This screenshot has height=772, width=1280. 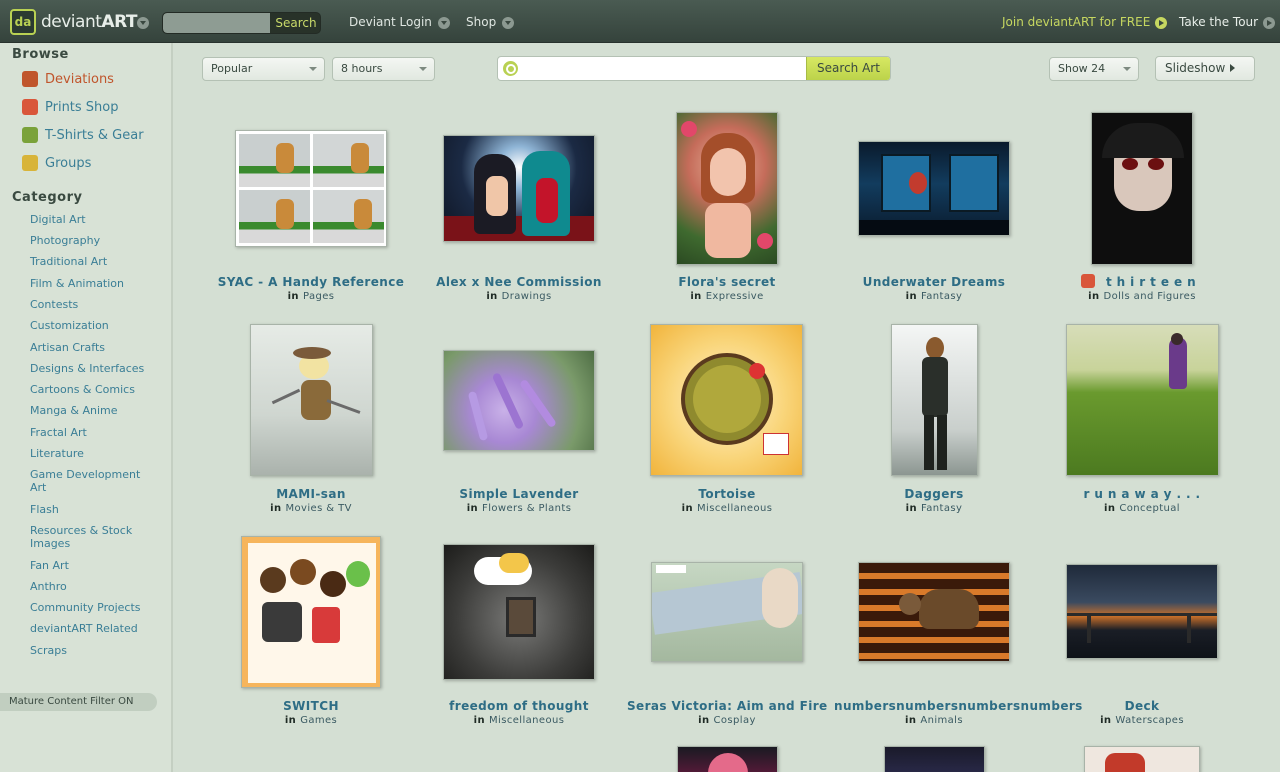 What do you see at coordinates (311, 188) in the screenshot?
I see `thumbnail-comic` at bounding box center [311, 188].